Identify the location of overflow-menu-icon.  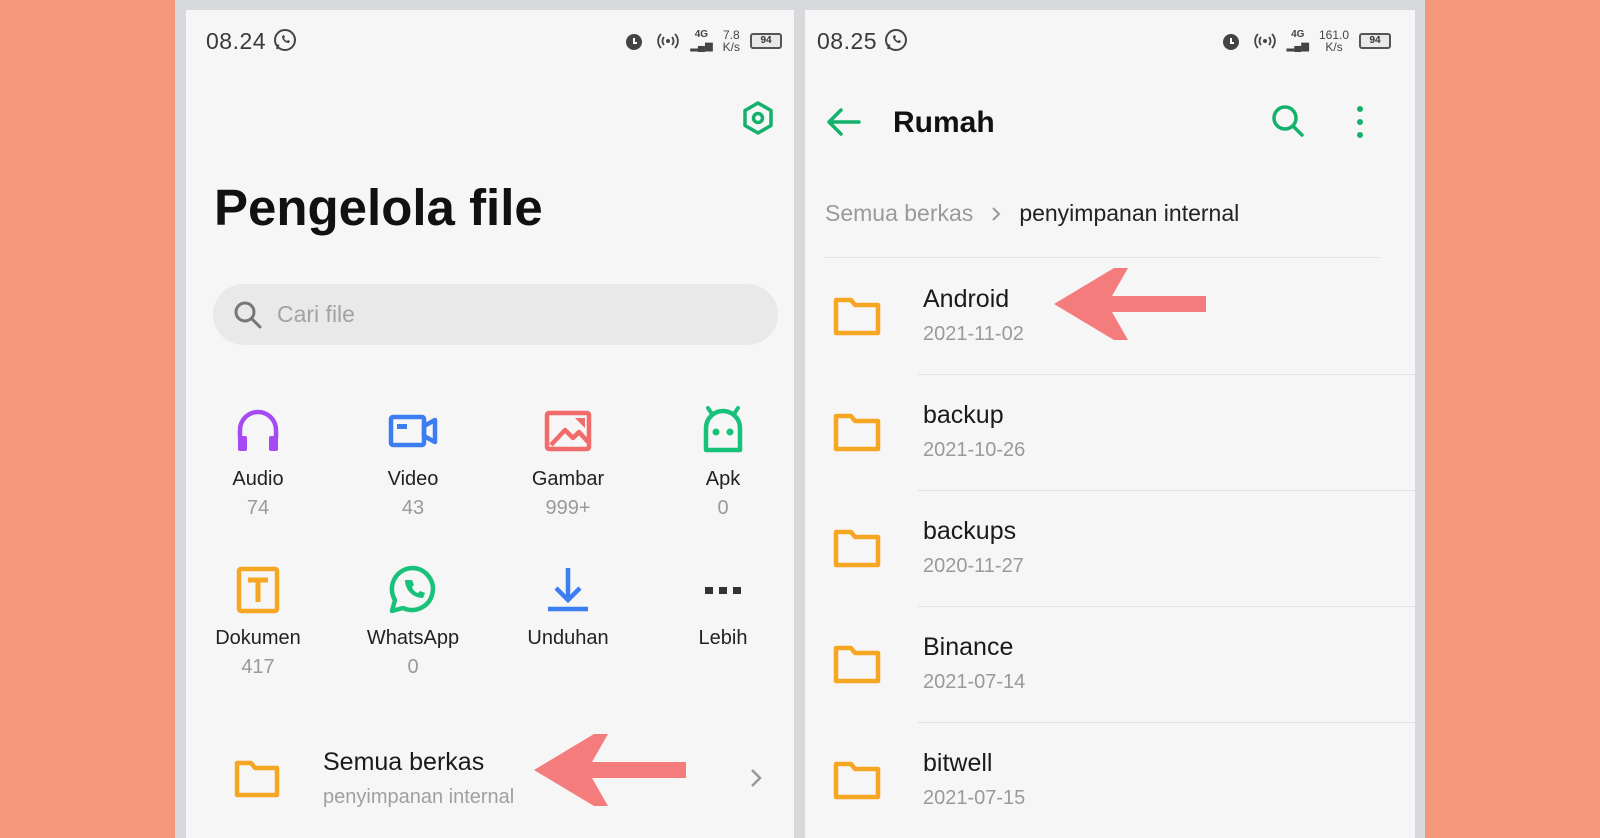
(1360, 122).